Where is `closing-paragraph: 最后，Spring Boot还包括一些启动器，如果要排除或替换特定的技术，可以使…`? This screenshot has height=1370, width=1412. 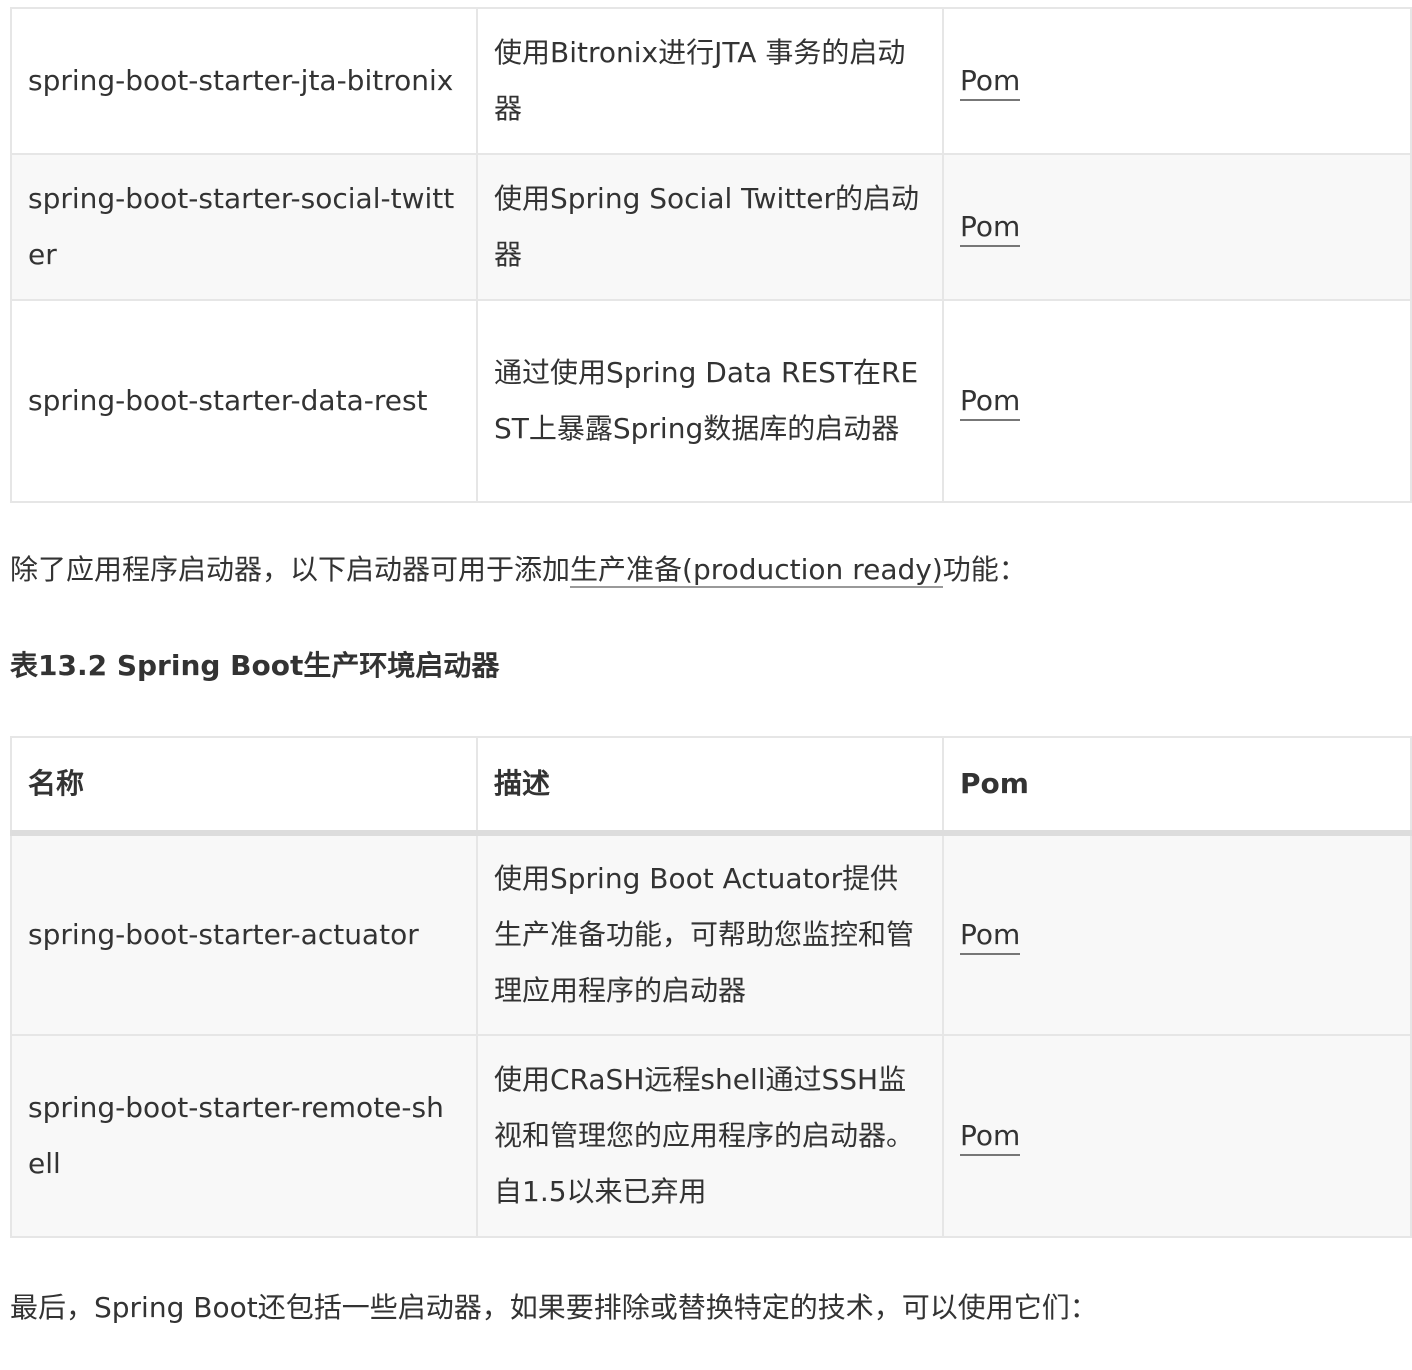 closing-paragraph: 最后，Spring Boot还包括一些启动器，如果要排除或替换特定的技术，可以使… is located at coordinates (554, 1307).